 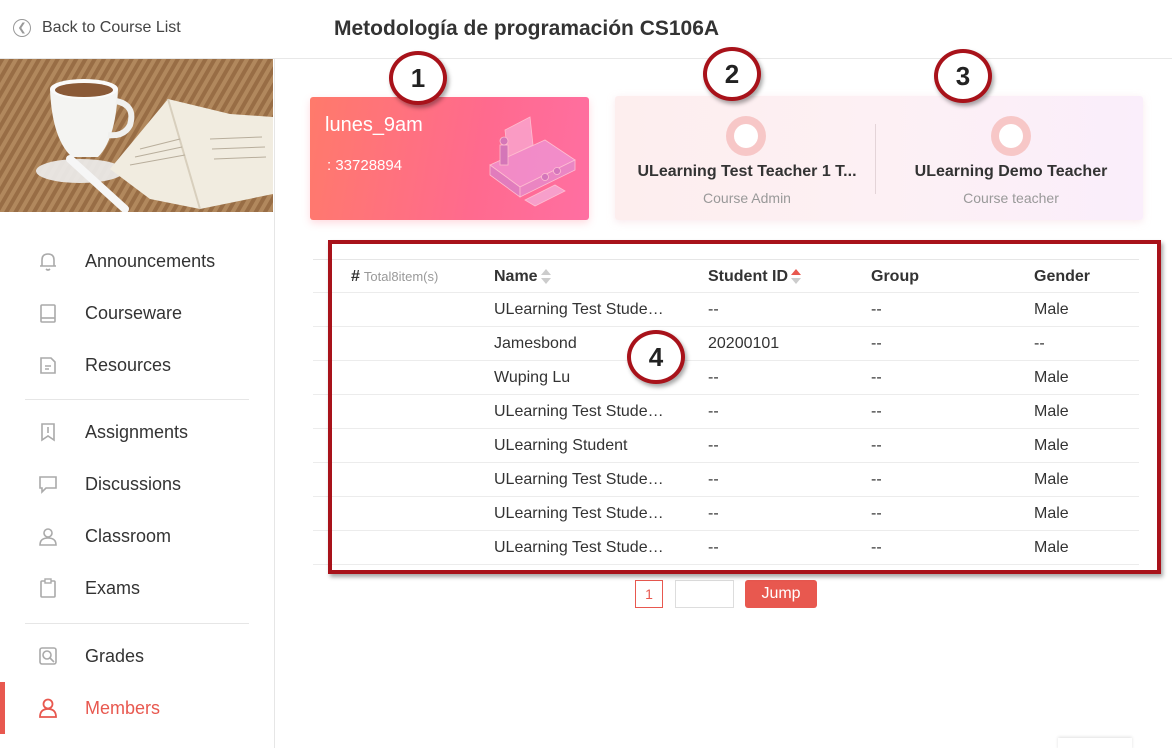 I want to click on sidebar-item-label: Discussions, so click(x=133, y=483).